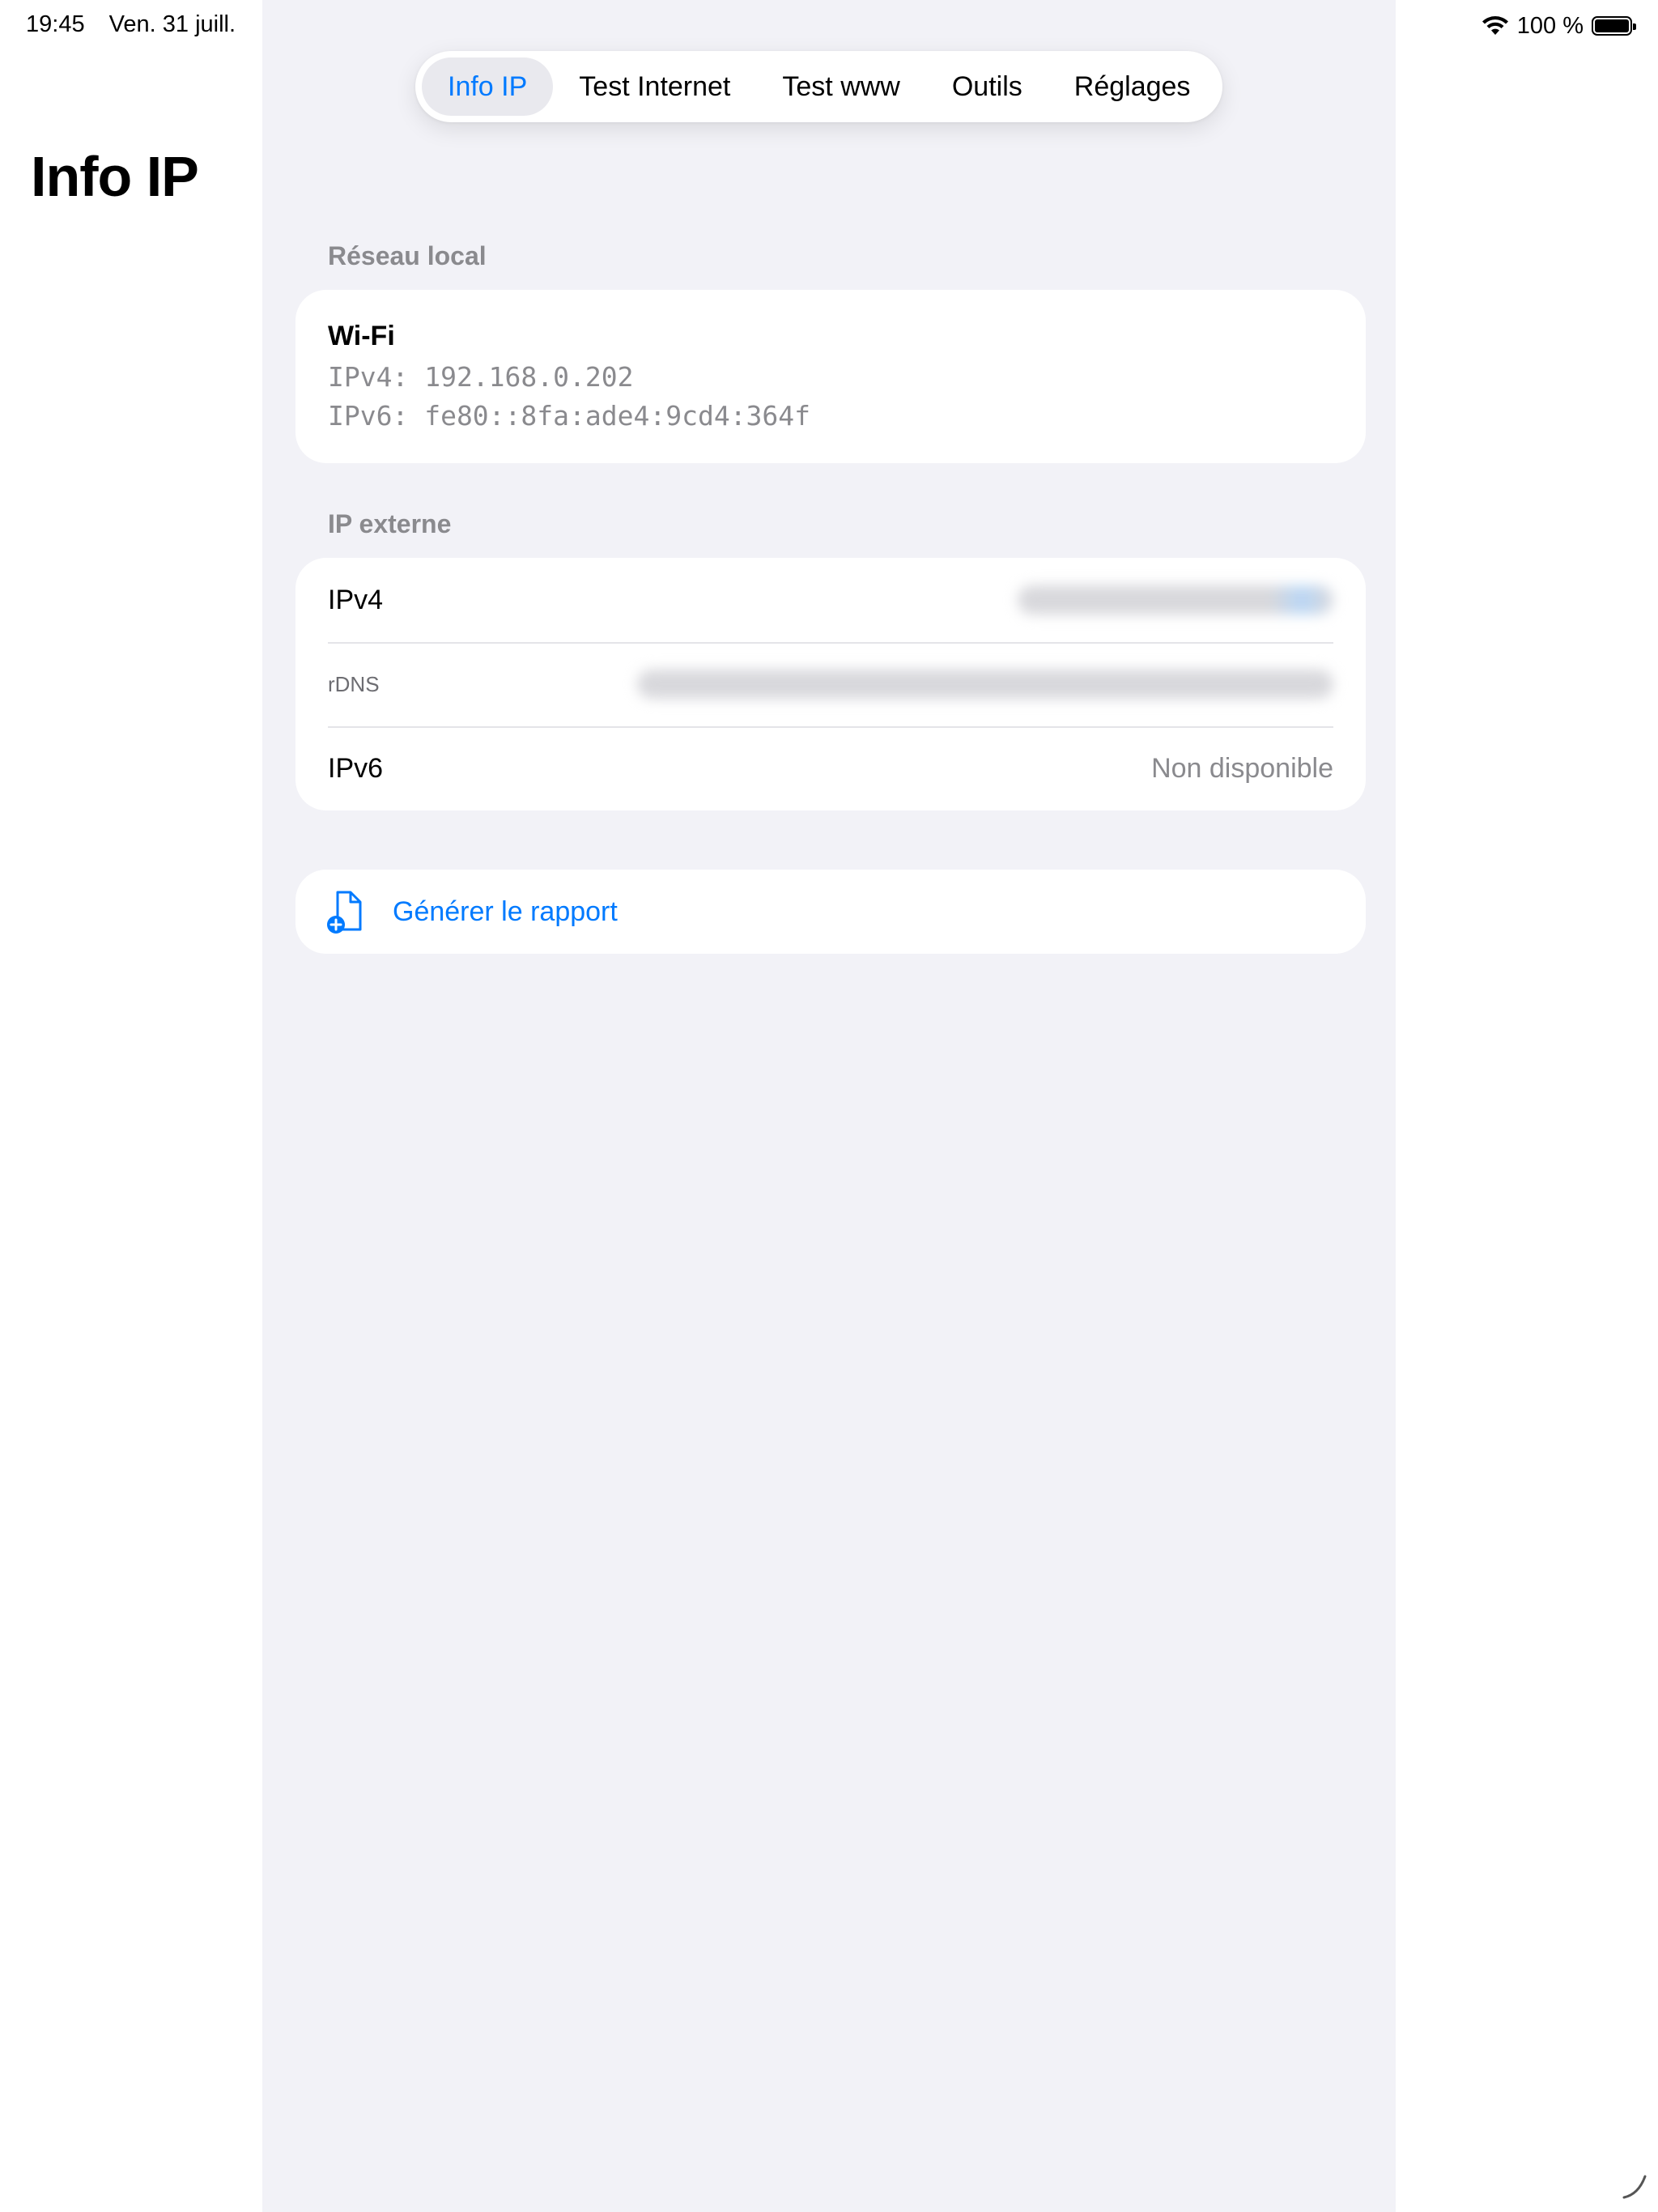 Image resolution: width=1658 pixels, height=2212 pixels. I want to click on external-ip-card: IPv4 rDNS IPv6 Non disponible, so click(830, 684).